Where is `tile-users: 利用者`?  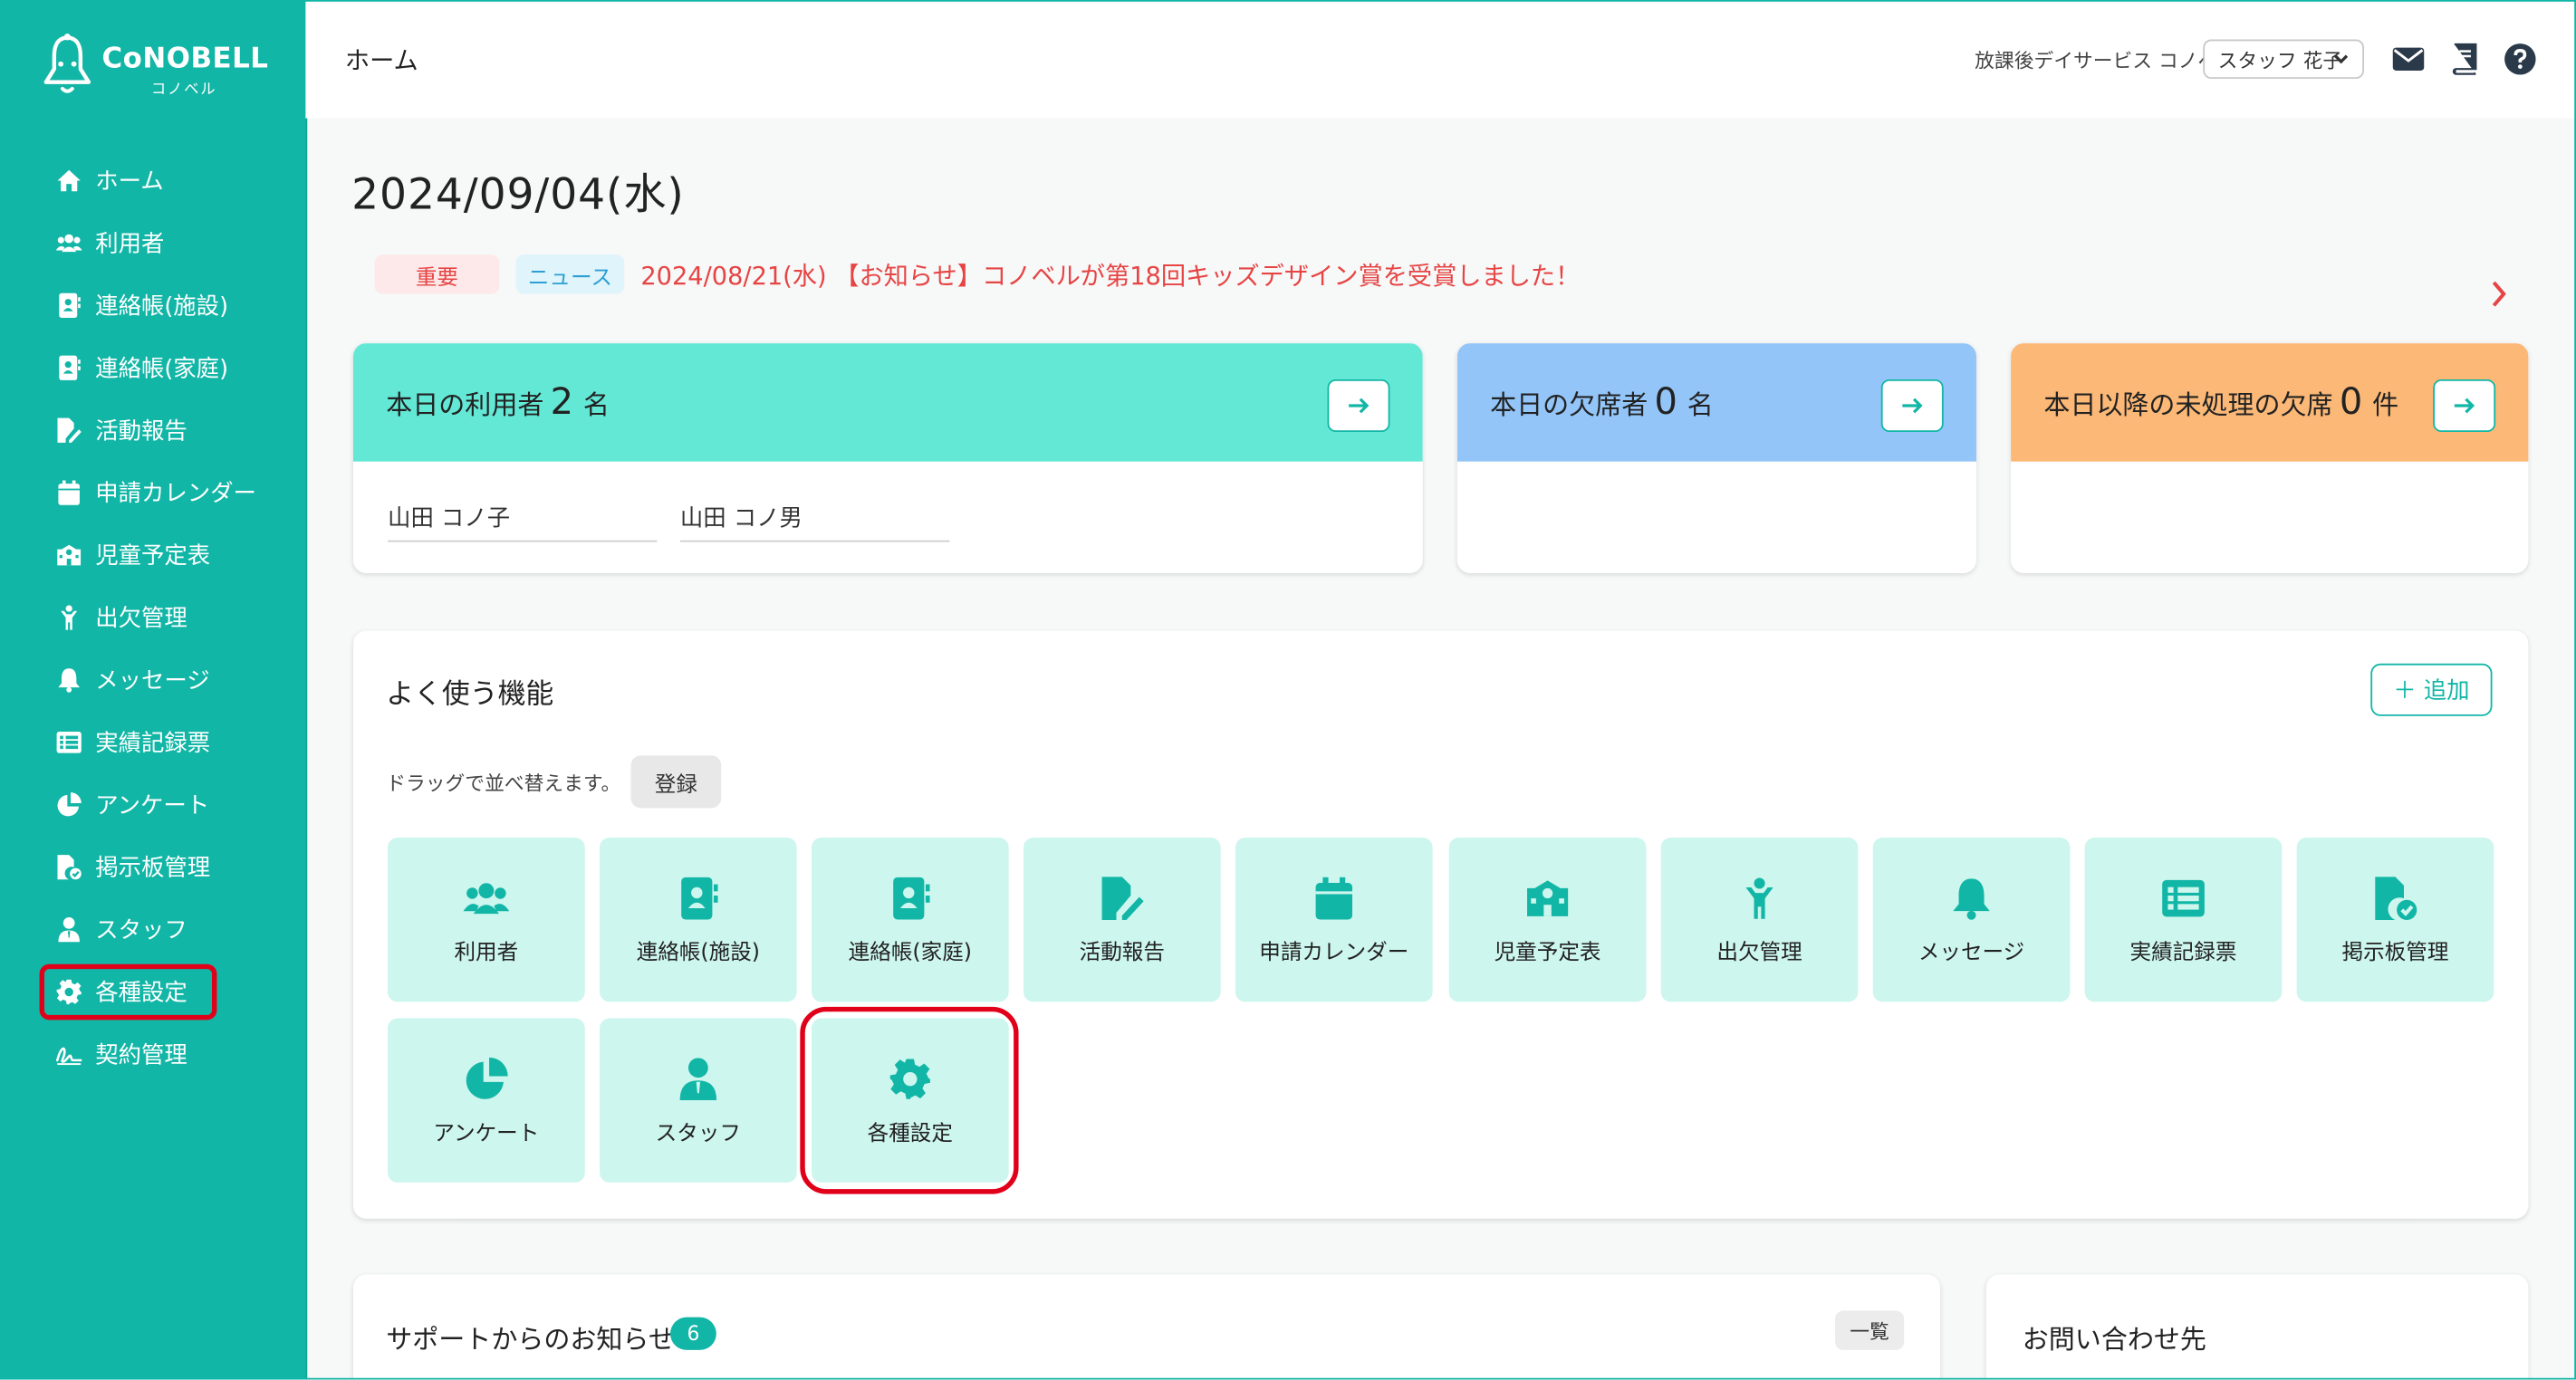
tile-users: 利用者 is located at coordinates (486, 920).